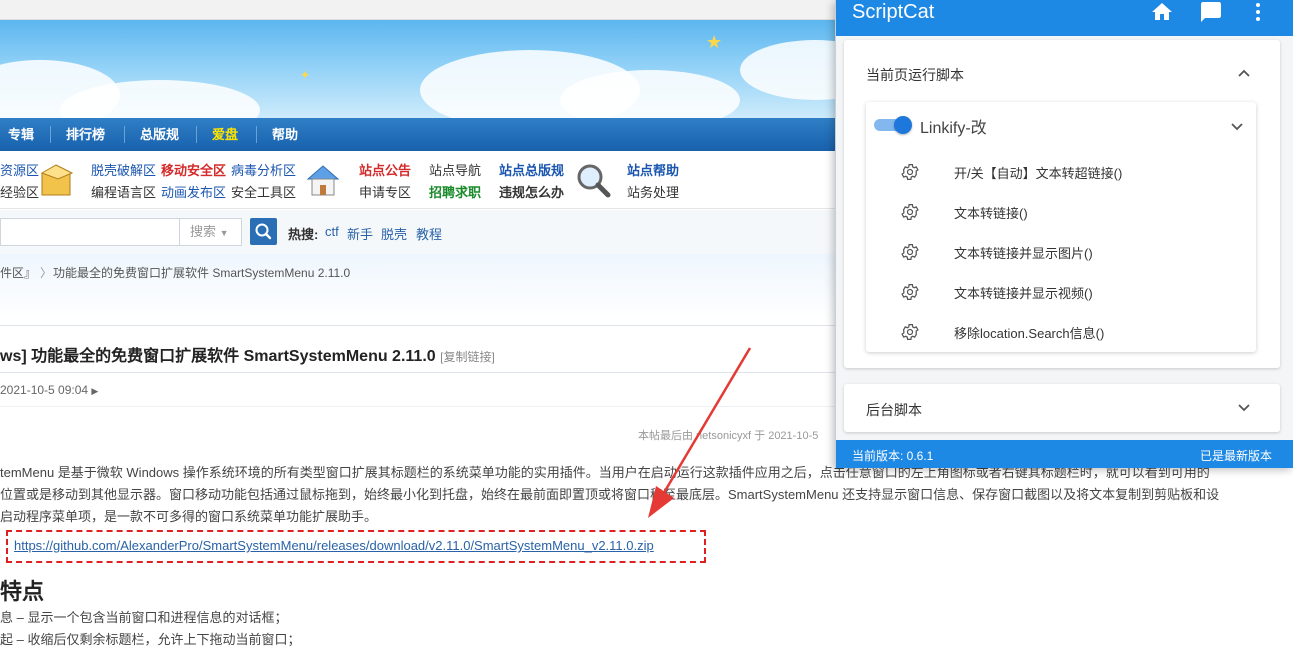  I want to click on script-menu-item: 移除location.Search信息(), so click(1061, 332).